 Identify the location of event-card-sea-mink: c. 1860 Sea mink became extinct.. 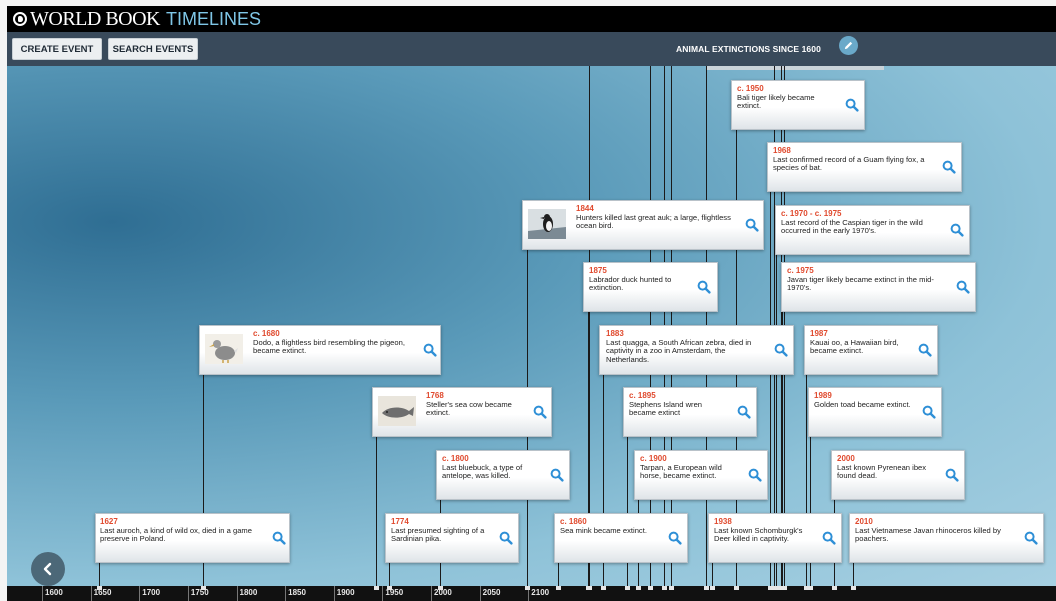
(621, 538).